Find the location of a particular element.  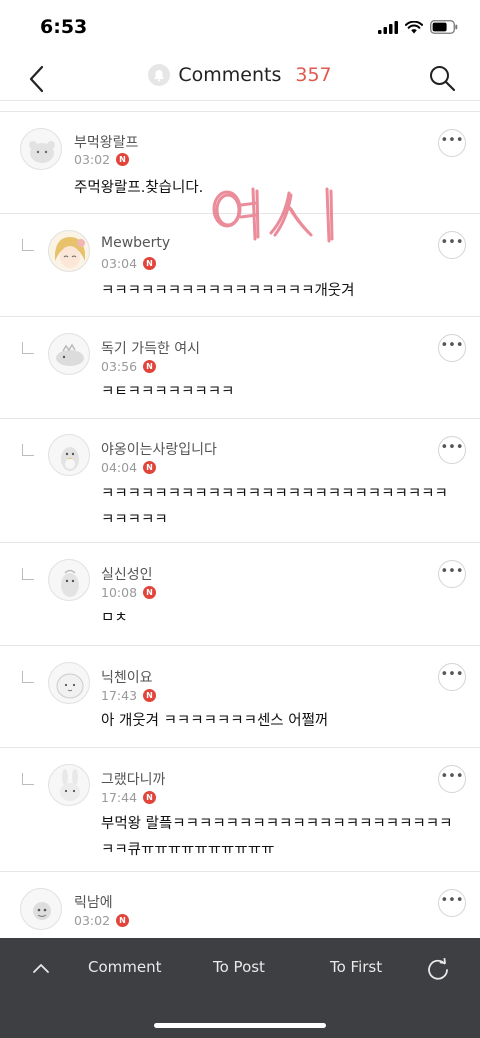

battery-icon is located at coordinates (444, 27).